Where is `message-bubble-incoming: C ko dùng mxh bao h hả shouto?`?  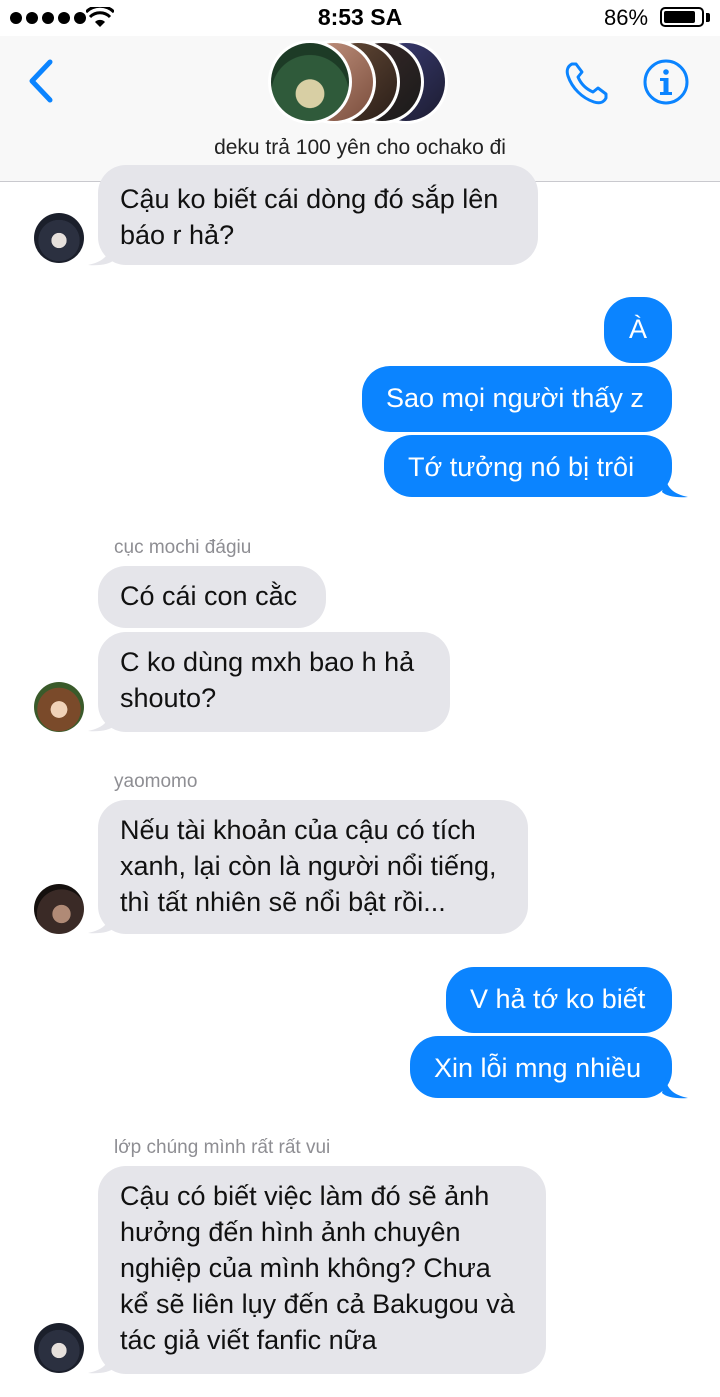
message-bubble-incoming: C ko dùng mxh bao h hả shouto? is located at coordinates (274, 682).